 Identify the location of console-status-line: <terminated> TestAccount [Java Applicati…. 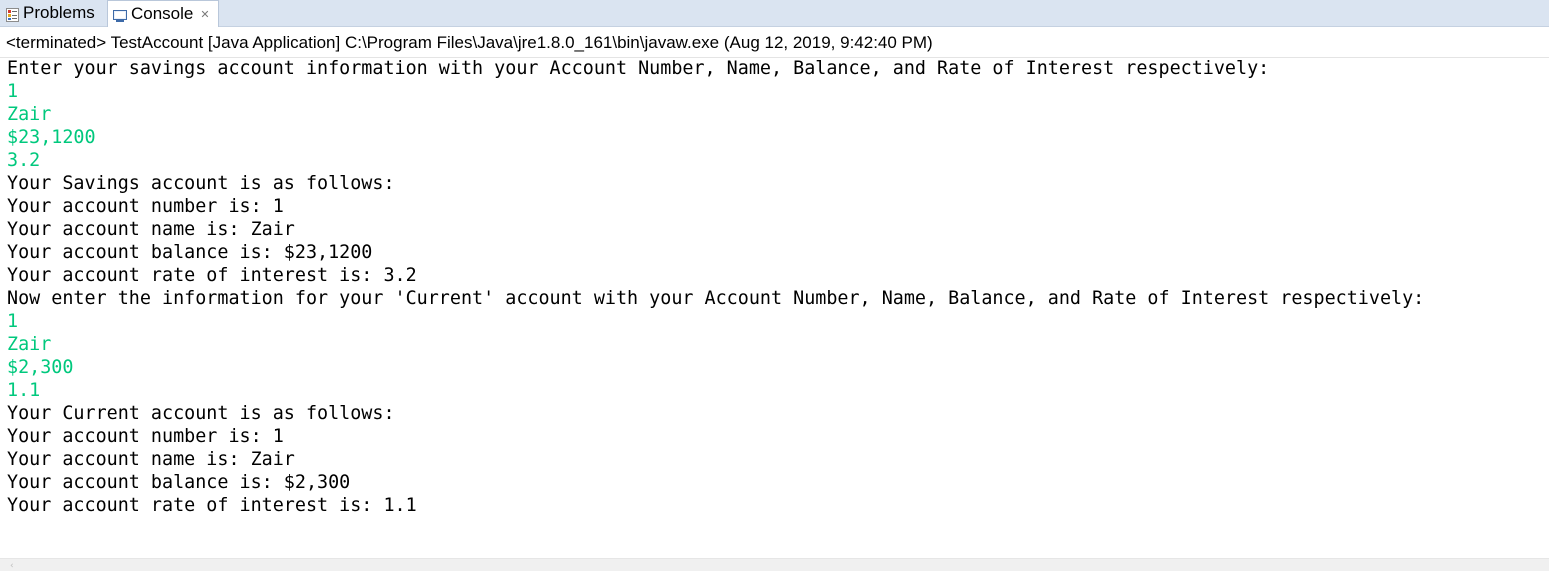
(469, 42).